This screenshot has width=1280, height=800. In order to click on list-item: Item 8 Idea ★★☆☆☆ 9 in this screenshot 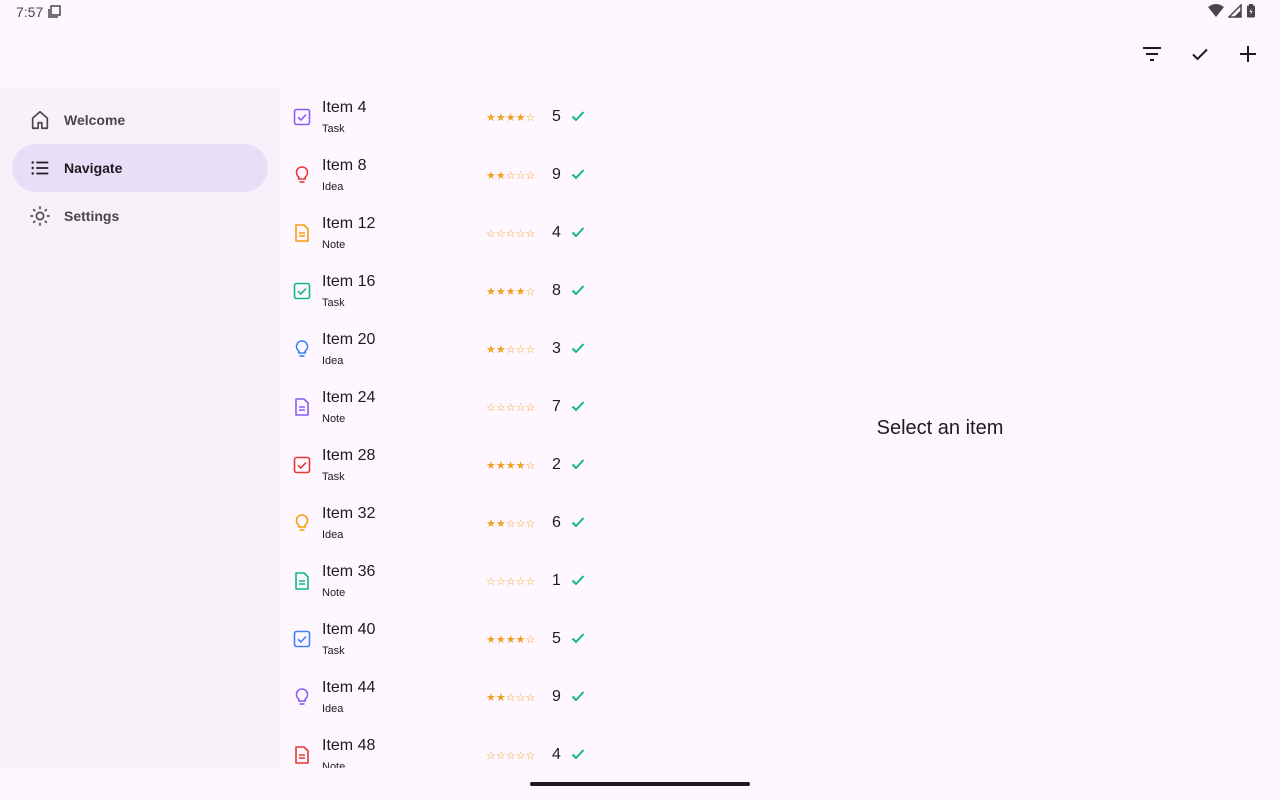, I will do `click(440, 175)`.